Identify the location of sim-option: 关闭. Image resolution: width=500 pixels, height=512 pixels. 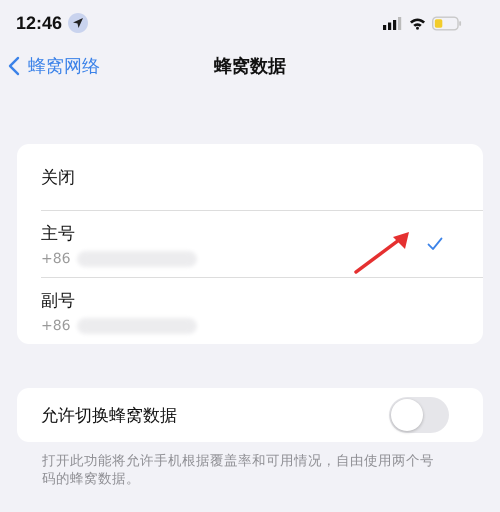
(250, 177).